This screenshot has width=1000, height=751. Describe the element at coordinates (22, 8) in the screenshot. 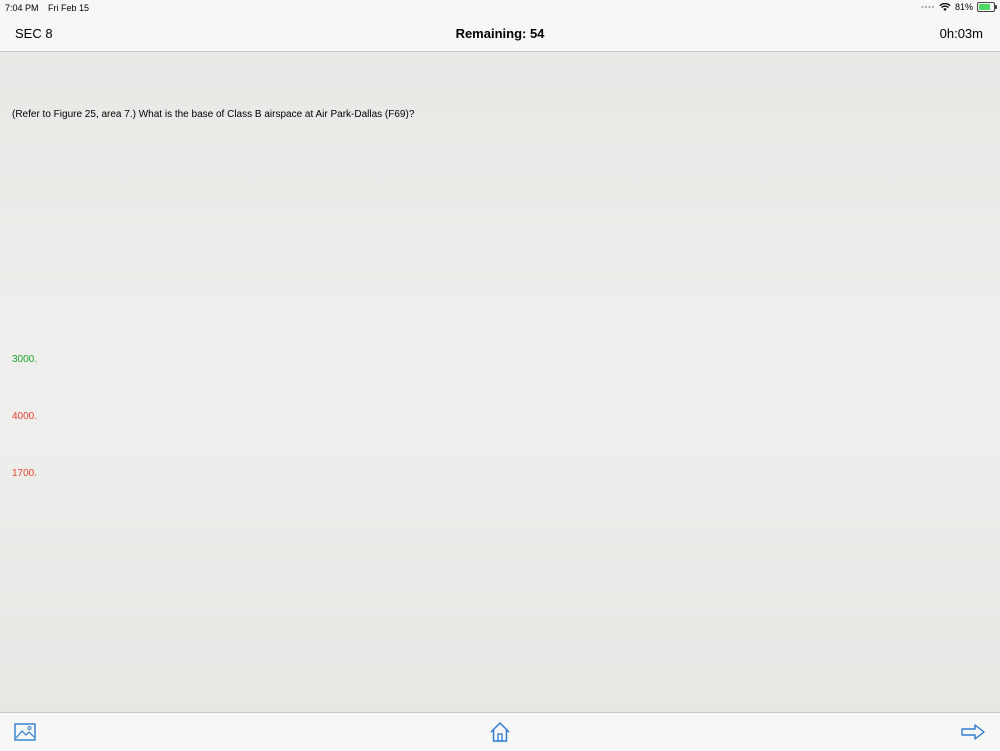

I see `status-time: 7:04 PM` at that location.